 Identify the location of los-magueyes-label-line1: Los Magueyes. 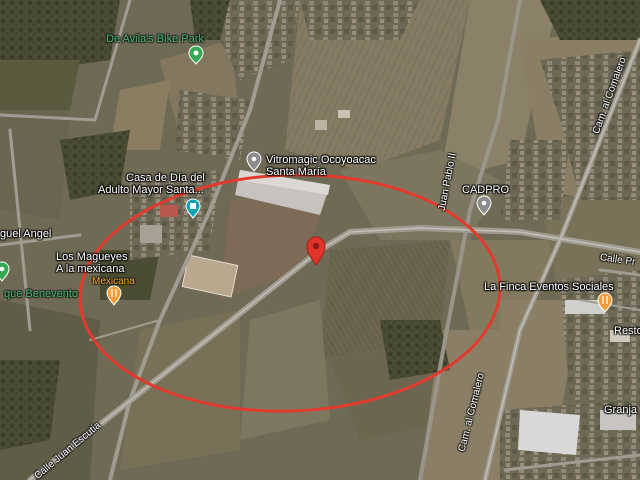
(92, 257).